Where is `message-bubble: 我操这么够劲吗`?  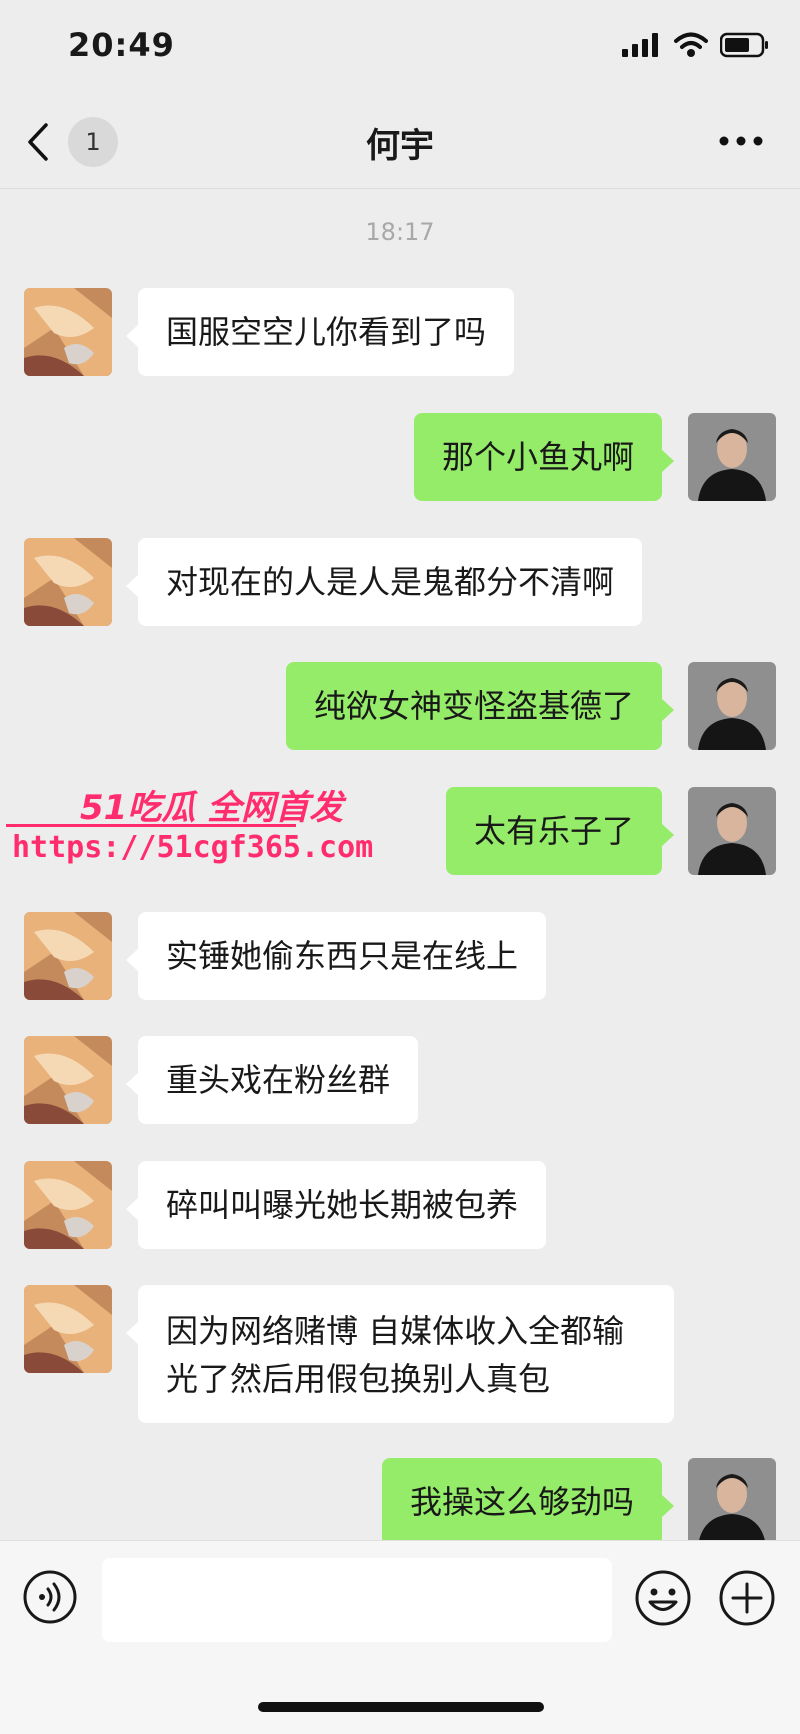
message-bubble: 我操这么够劲吗 is located at coordinates (528, 1502).